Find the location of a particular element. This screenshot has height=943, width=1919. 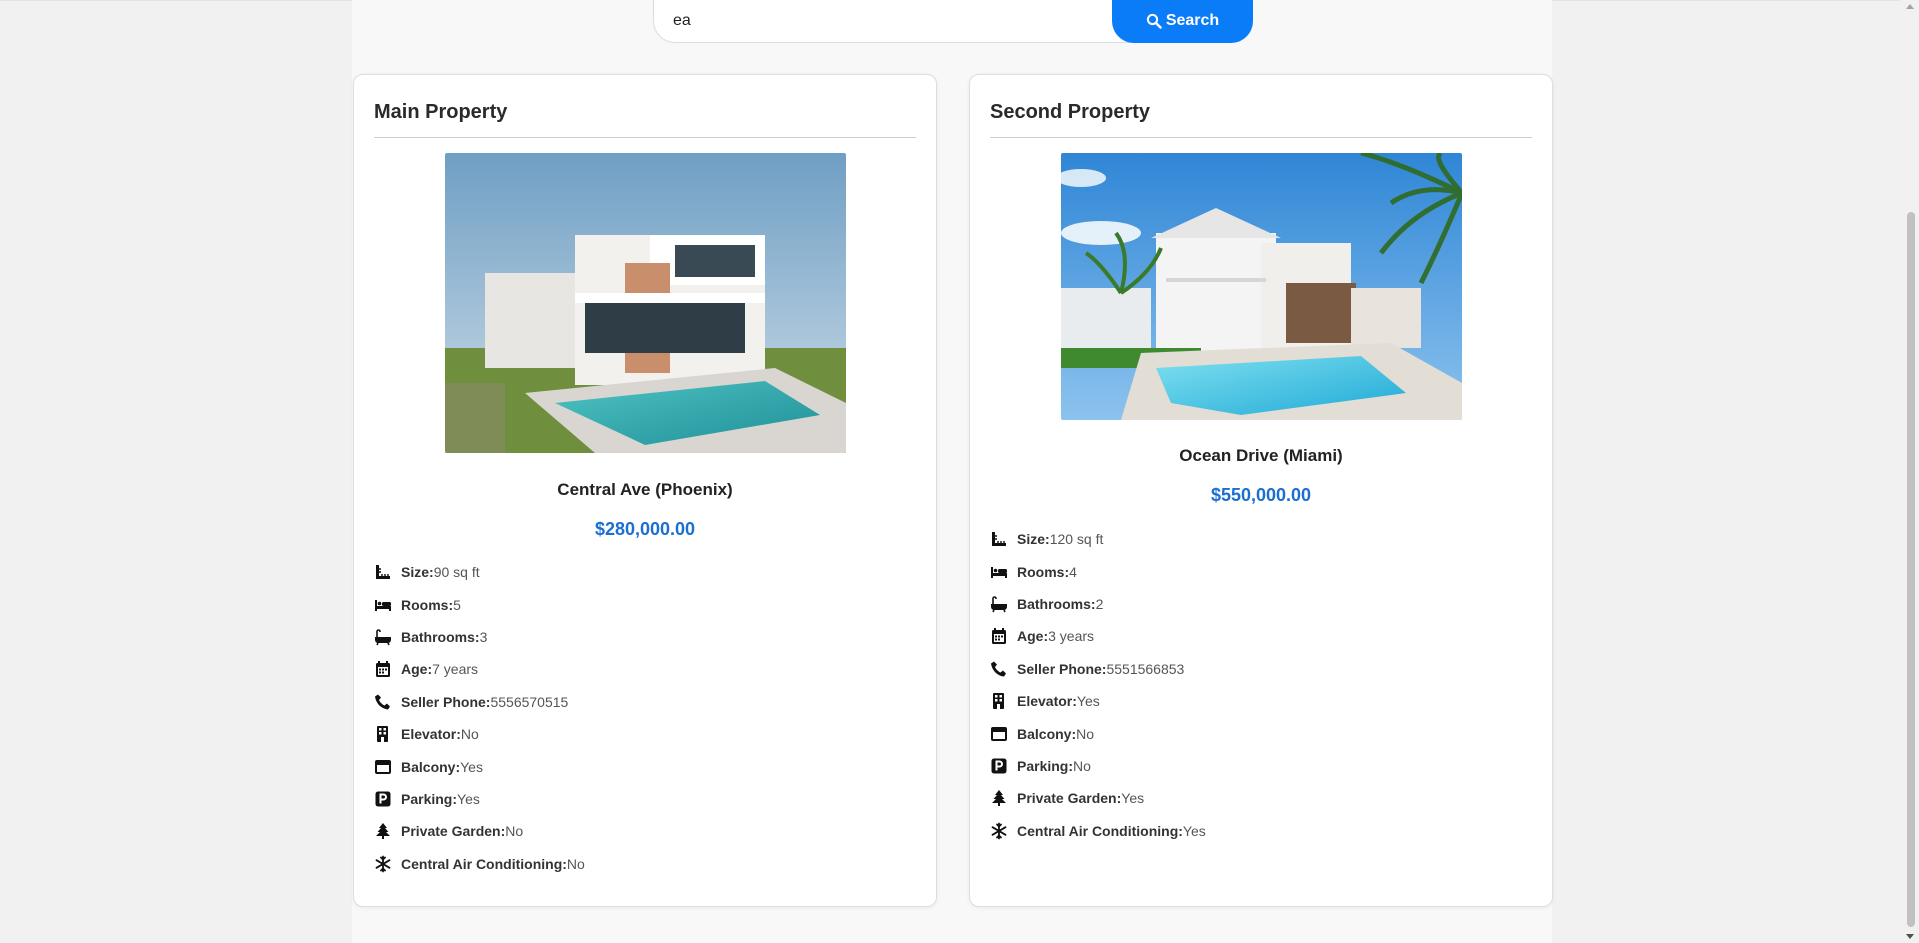

search-button: Search is located at coordinates (1182, 21).